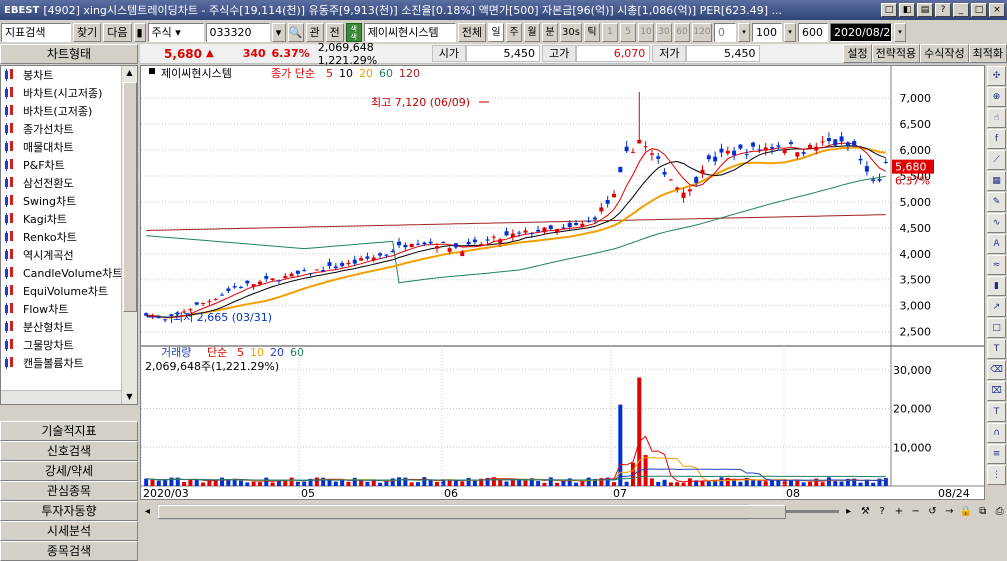 This screenshot has height=561, width=1007. Describe the element at coordinates (664, 32) in the screenshot. I see `minute-30-button: 30` at that location.